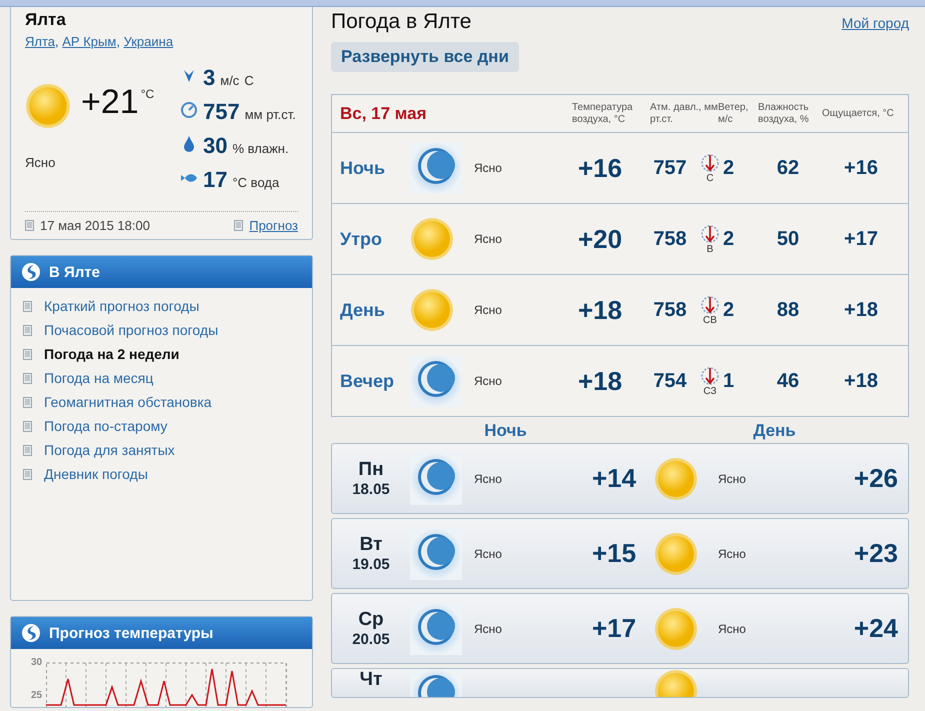  Describe the element at coordinates (256, 182) in the screenshot. I see `stat-unit: °С вода` at that location.